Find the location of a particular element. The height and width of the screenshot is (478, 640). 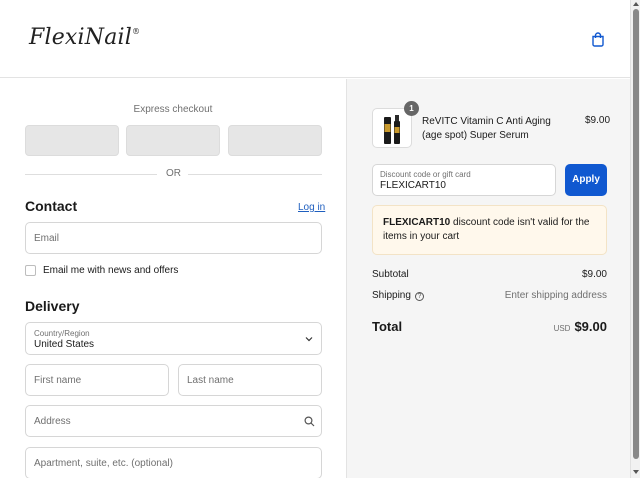

scroll-down-arrow-icon is located at coordinates (636, 472).